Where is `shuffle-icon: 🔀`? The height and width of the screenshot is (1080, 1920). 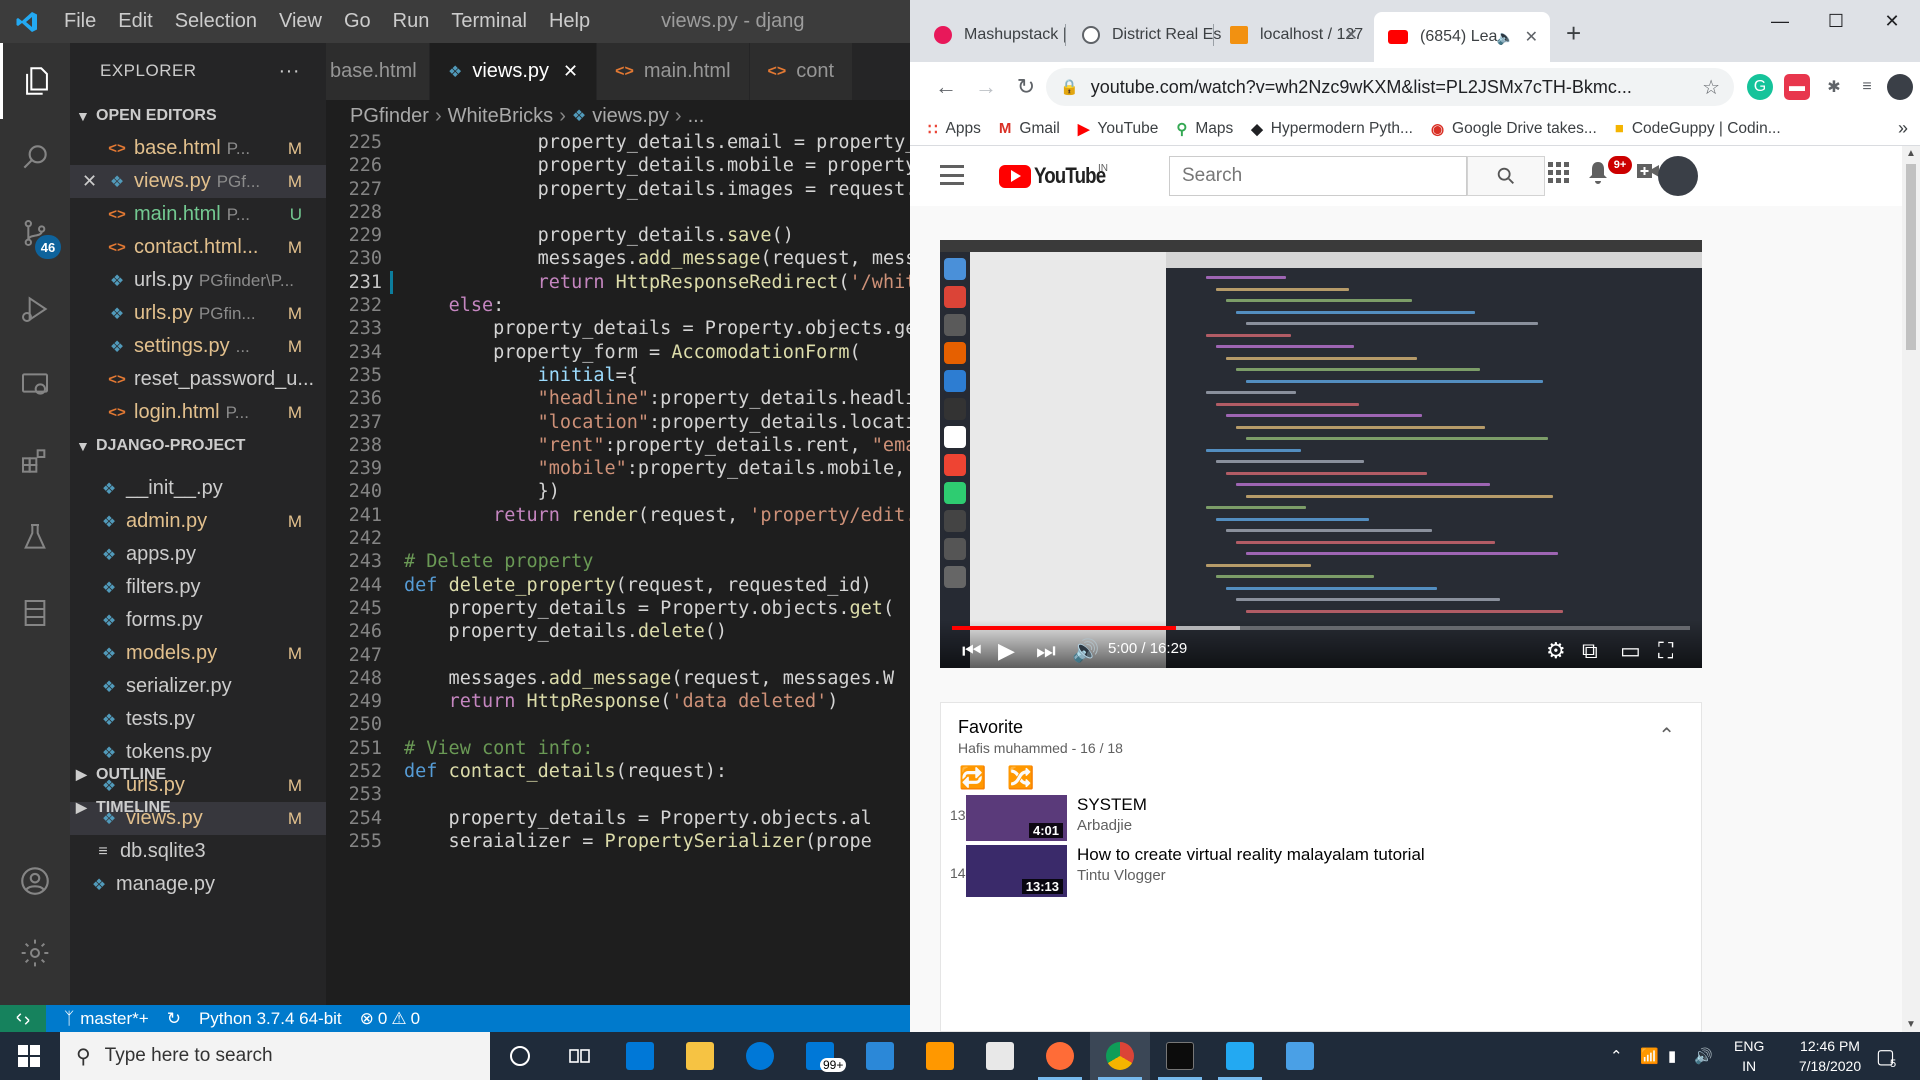 shuffle-icon: 🔀 is located at coordinates (1020, 778).